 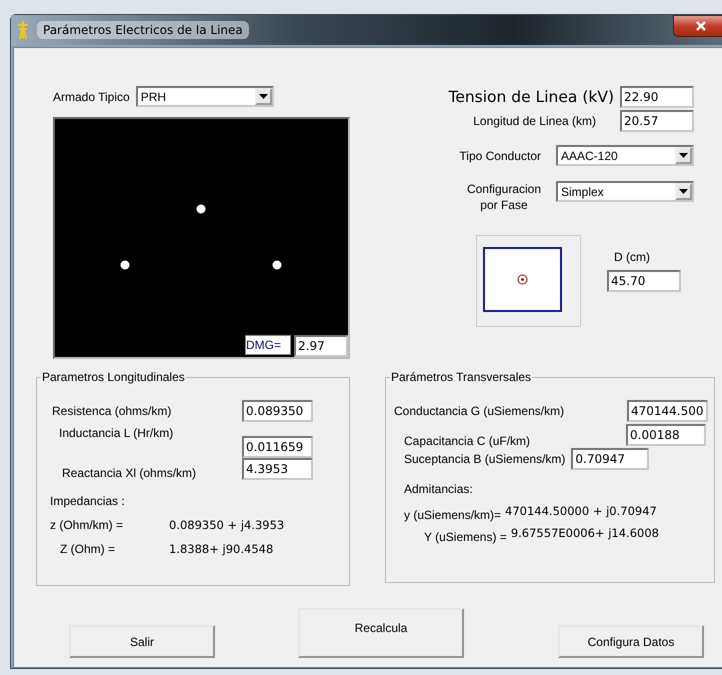 What do you see at coordinates (534, 121) in the screenshot?
I see `field-label: Longitud de Linea (km)` at bounding box center [534, 121].